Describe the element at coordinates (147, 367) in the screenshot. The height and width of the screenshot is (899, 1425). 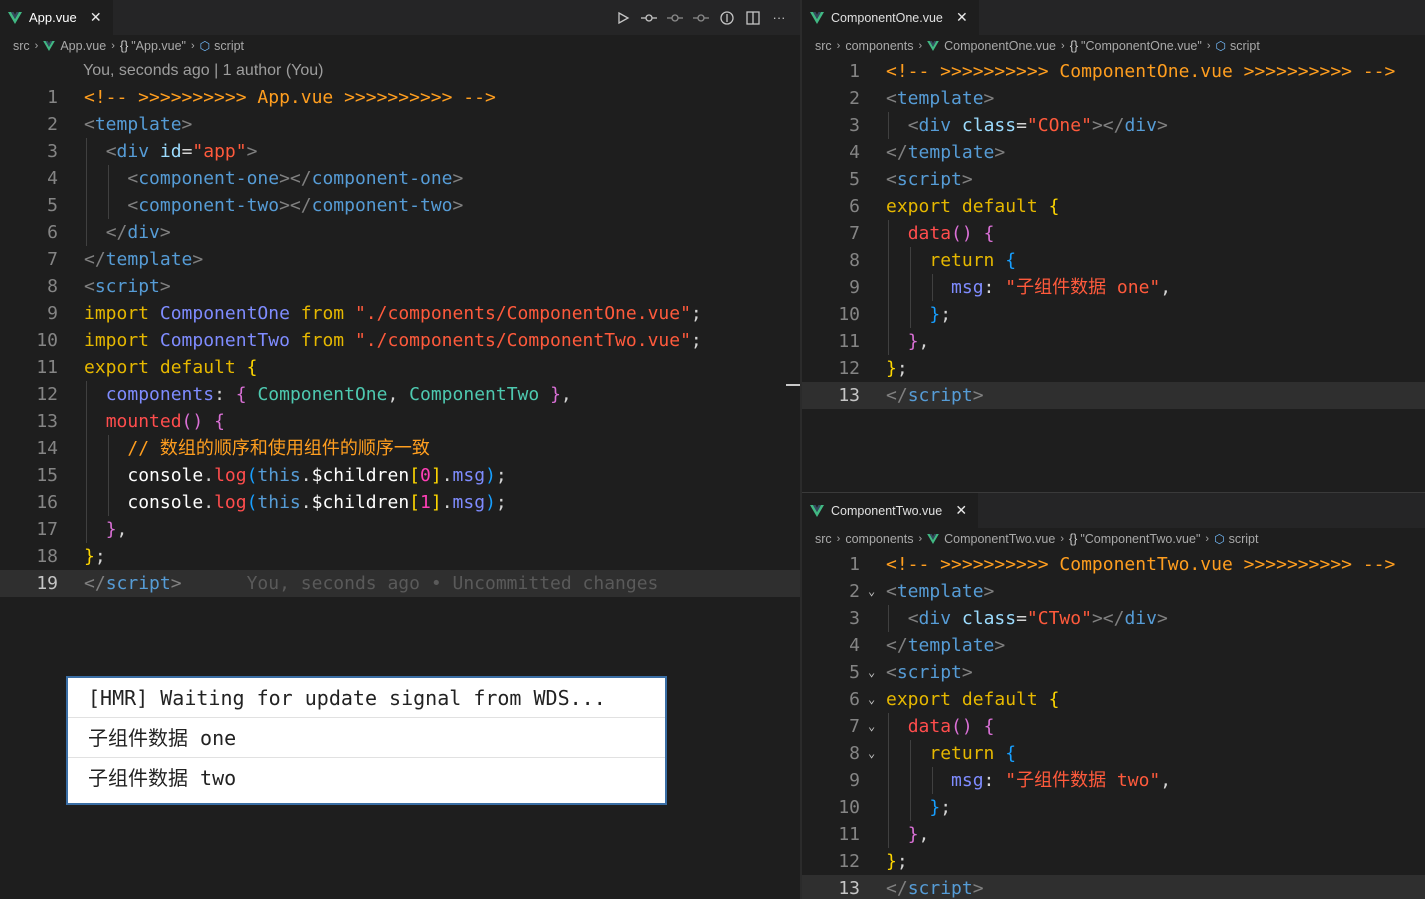
I see `code-line: 11 export default {` at that location.